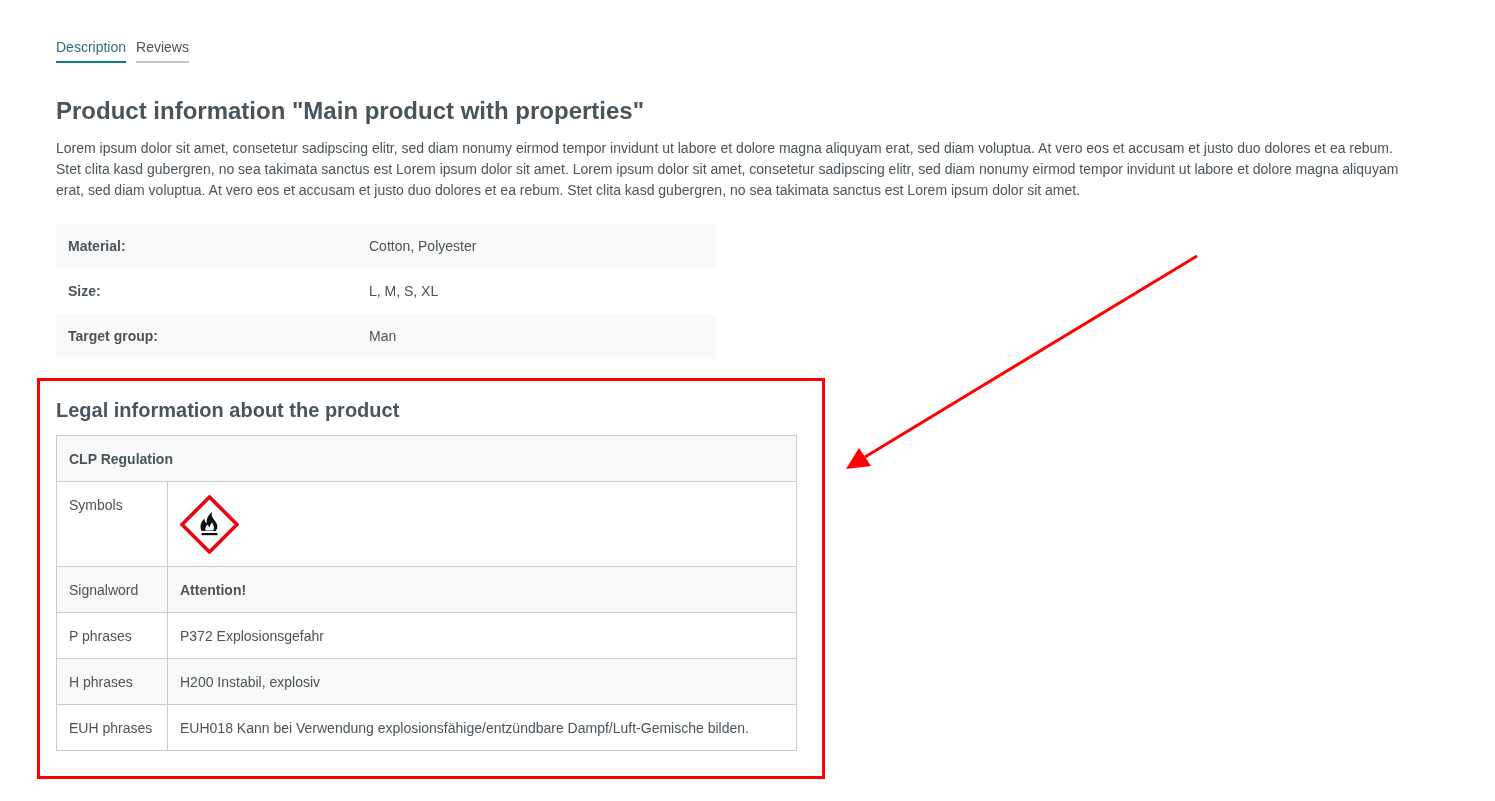 The height and width of the screenshot is (801, 1495). I want to click on tab: Reviews, so click(162, 50).